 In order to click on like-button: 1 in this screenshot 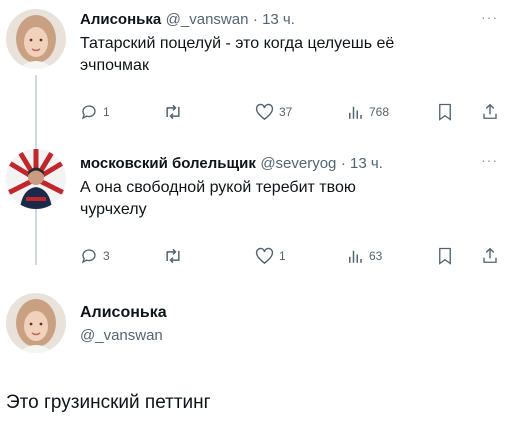, I will do `click(270, 256)`.